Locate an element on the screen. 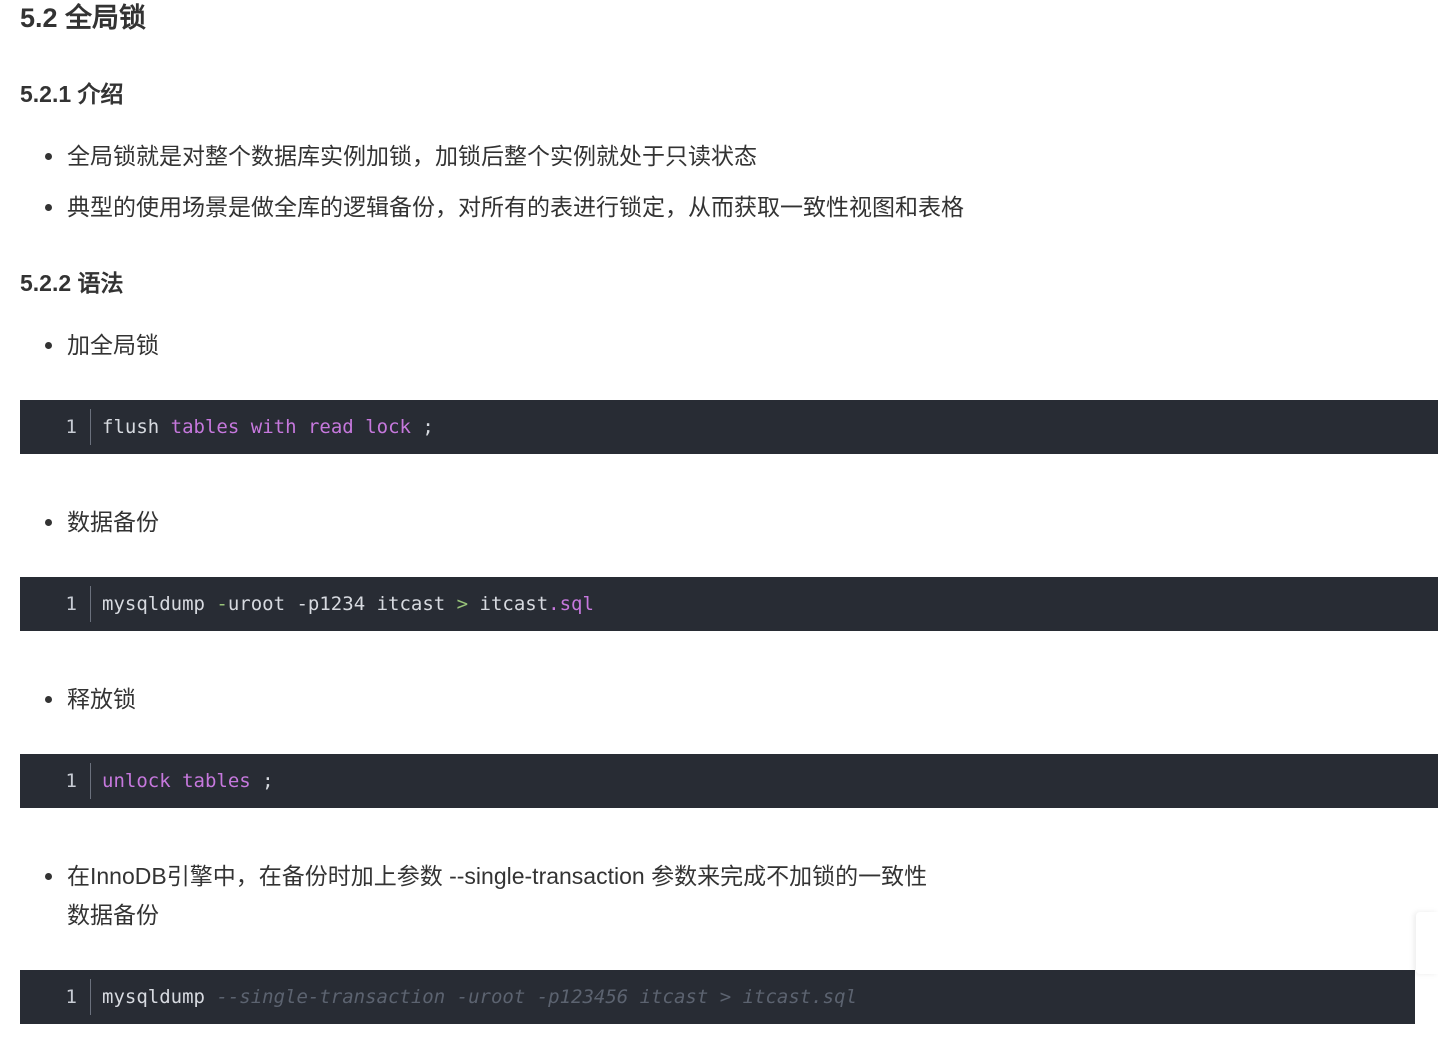 This screenshot has height=1037, width=1438. code-block-unlock: 1 unlock tables ; is located at coordinates (729, 781).